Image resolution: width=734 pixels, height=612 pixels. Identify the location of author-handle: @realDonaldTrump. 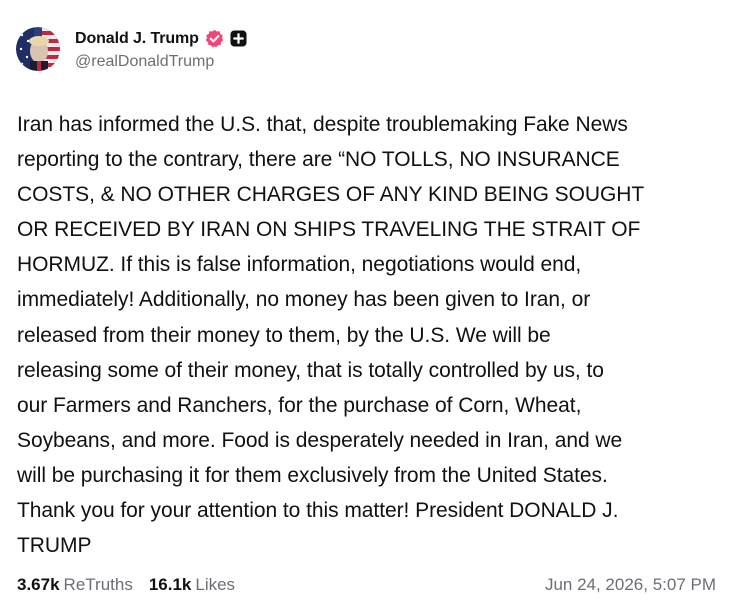
(161, 62).